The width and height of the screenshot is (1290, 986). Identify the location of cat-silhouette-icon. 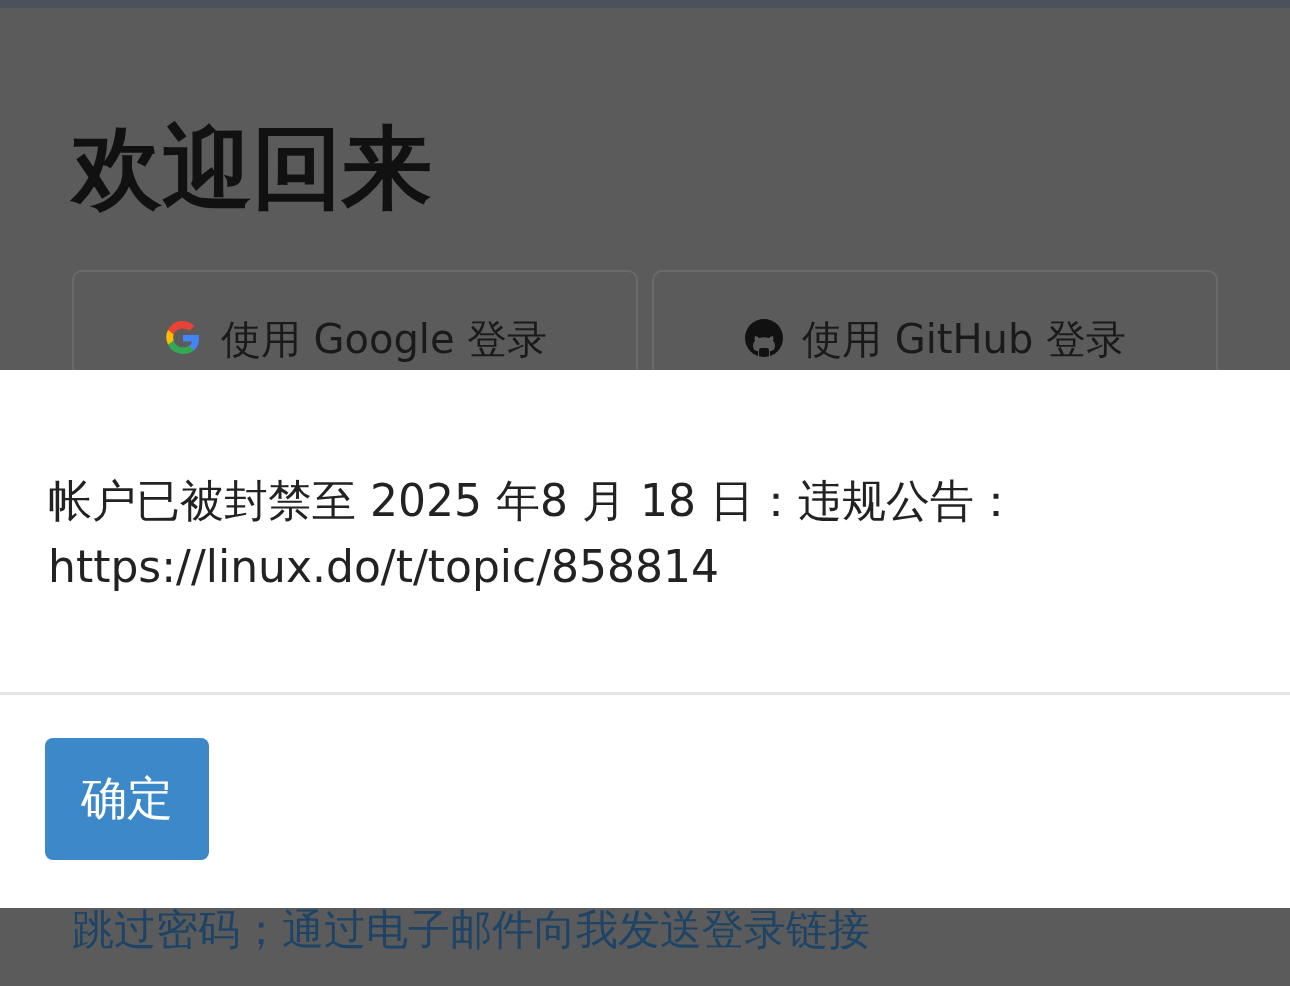
(763, 338).